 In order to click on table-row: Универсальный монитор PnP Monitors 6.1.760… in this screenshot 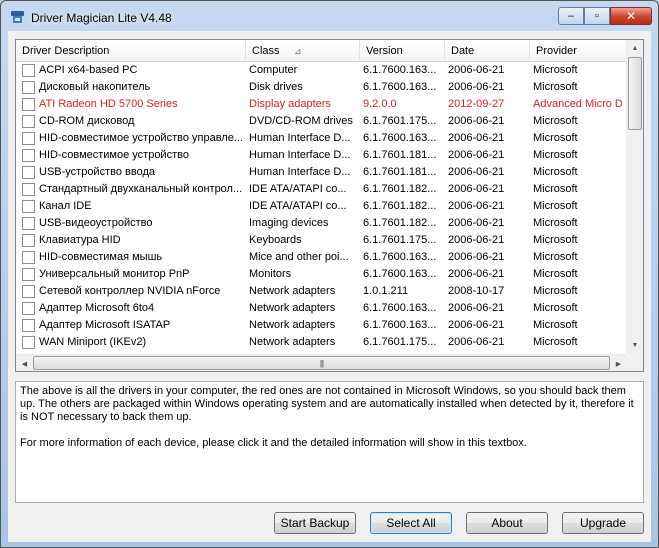, I will do `click(321, 274)`.